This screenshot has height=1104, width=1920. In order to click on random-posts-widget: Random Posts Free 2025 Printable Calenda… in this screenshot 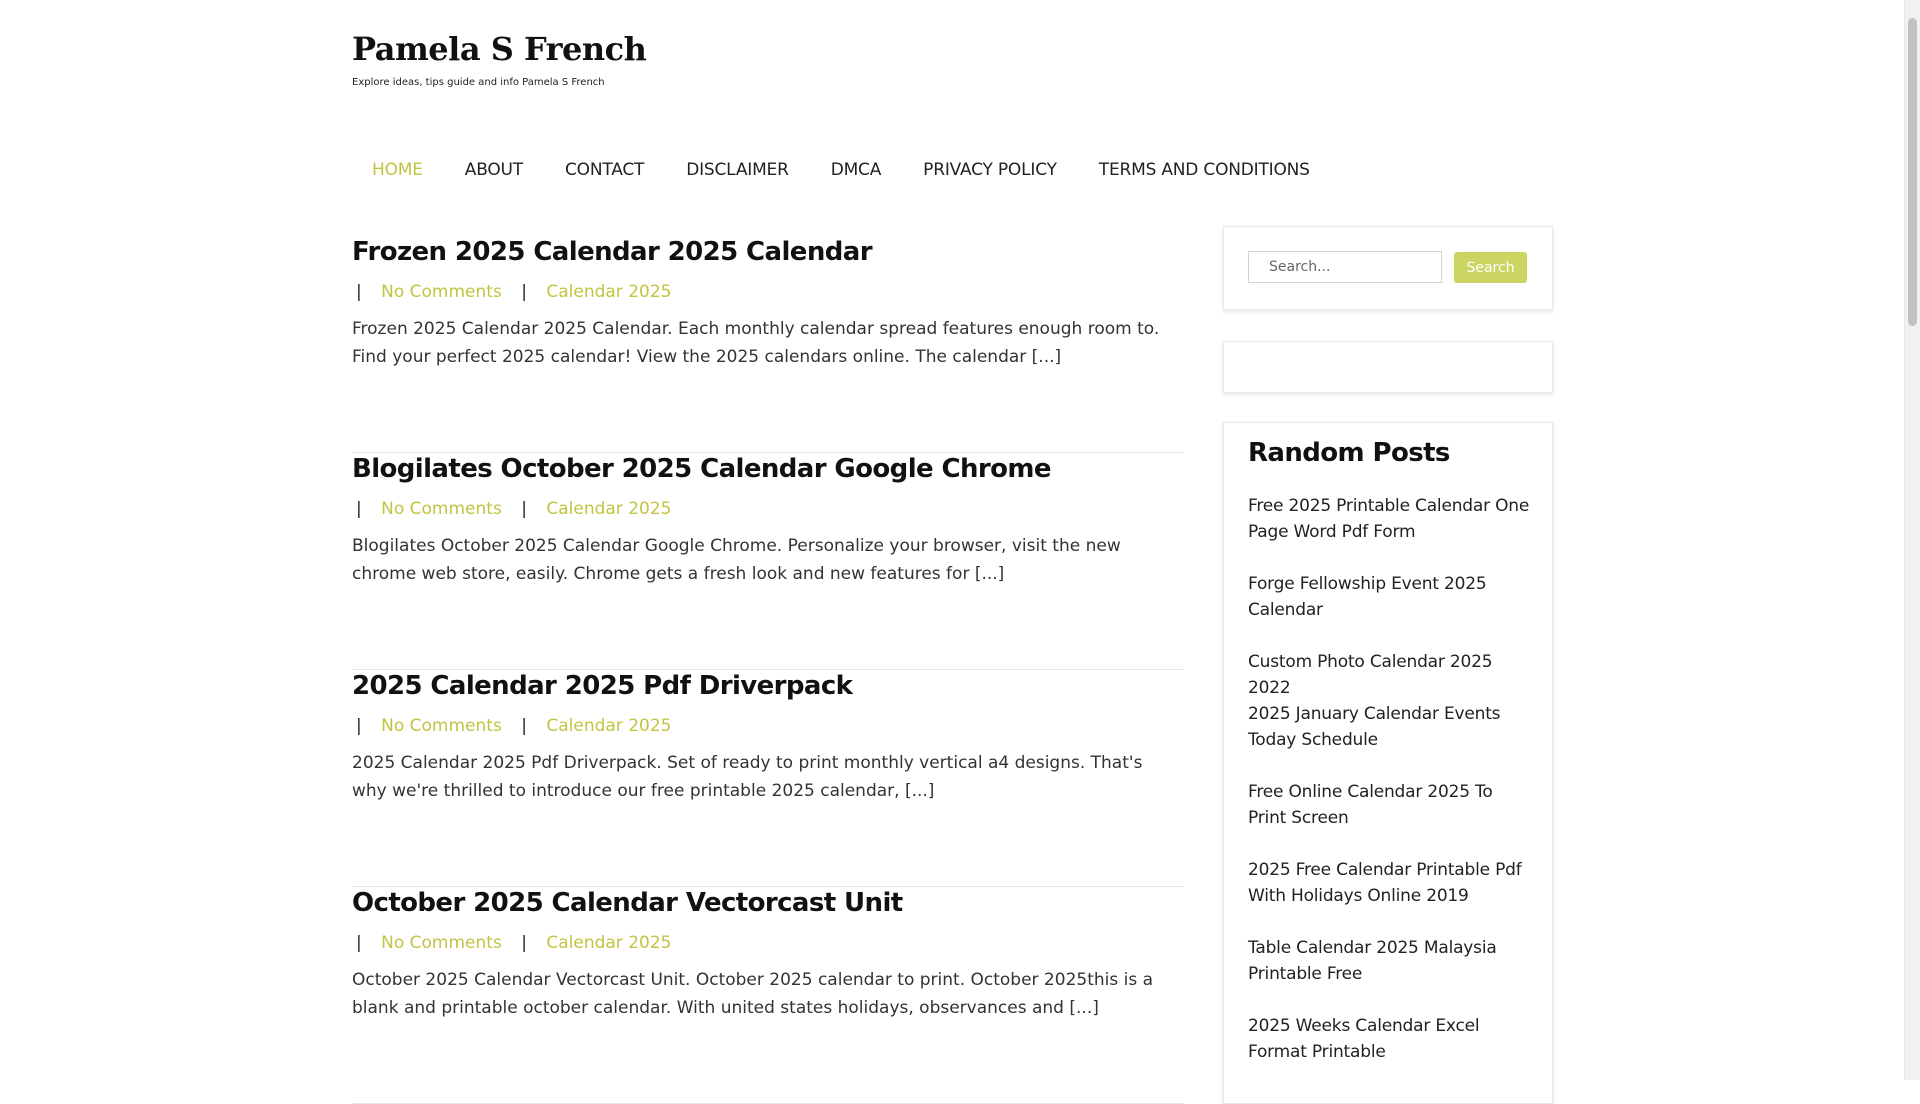, I will do `click(1388, 763)`.